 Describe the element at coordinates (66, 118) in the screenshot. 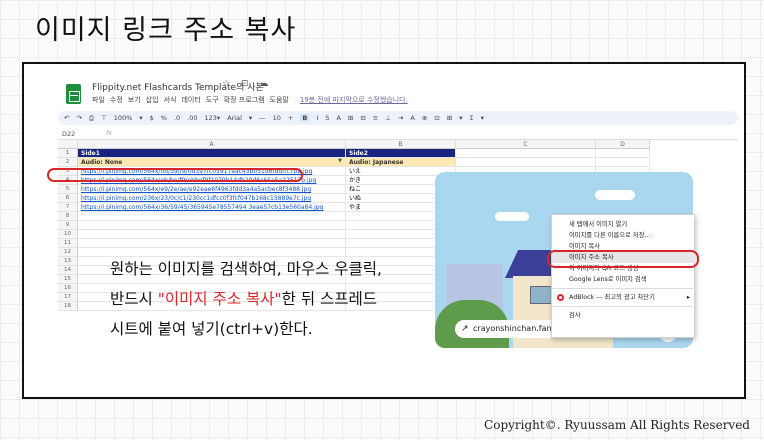

I see `undo-icon: ↶` at that location.